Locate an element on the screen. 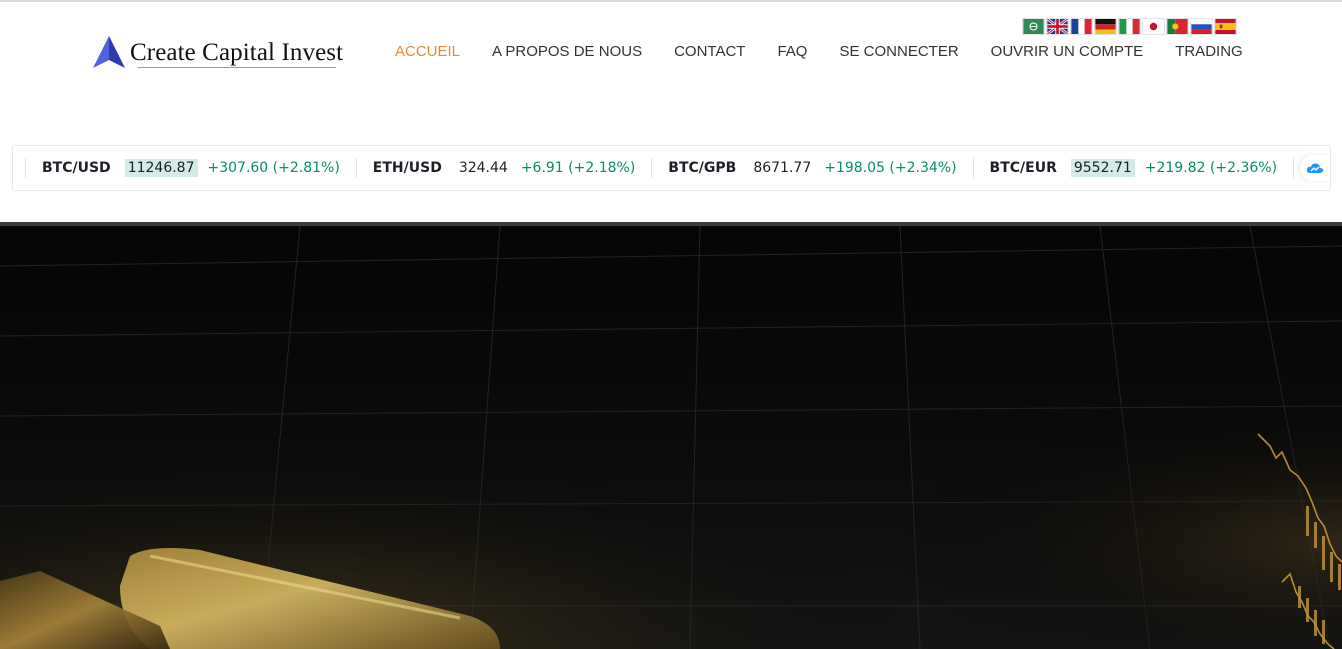 The height and width of the screenshot is (649, 1342). germany-flag-icon is located at coordinates (1105, 26).